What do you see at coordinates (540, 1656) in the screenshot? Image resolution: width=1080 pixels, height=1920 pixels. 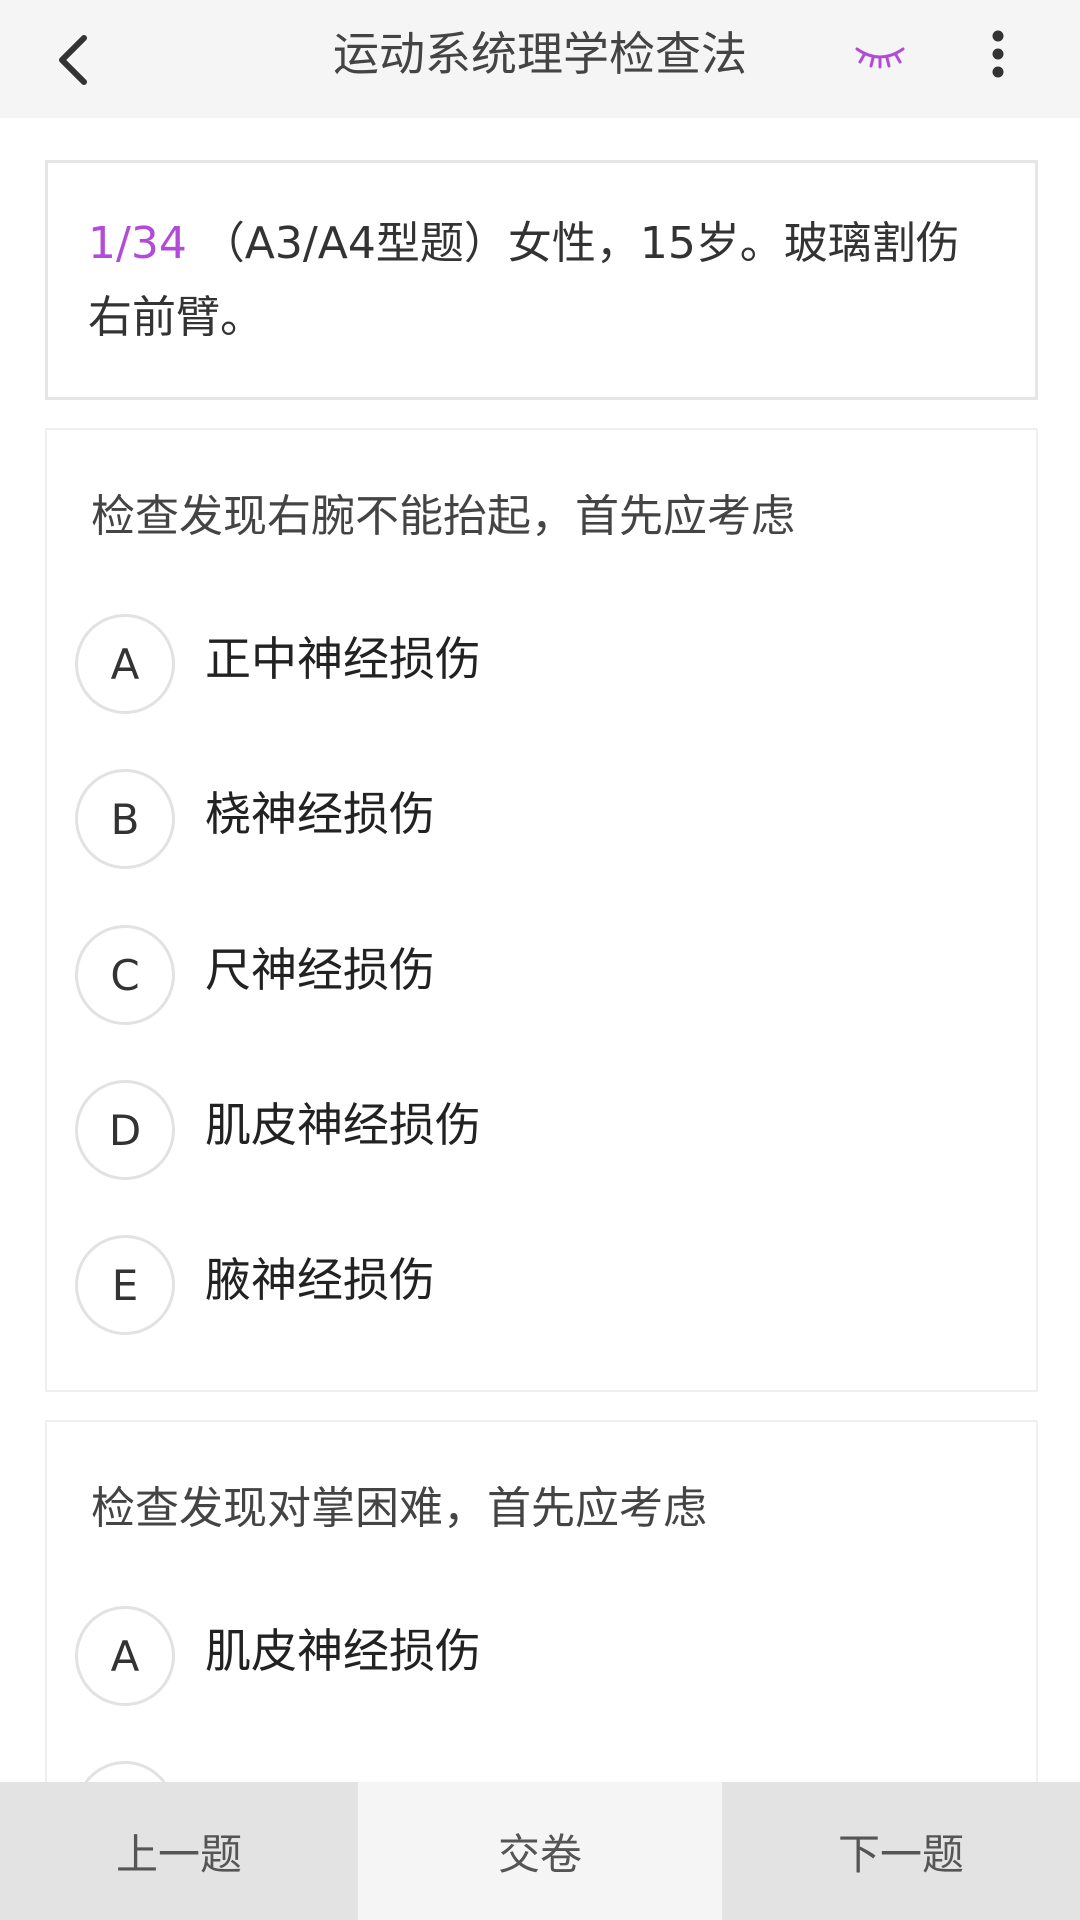 I see `option-a: A 肌皮神经损伤` at bounding box center [540, 1656].